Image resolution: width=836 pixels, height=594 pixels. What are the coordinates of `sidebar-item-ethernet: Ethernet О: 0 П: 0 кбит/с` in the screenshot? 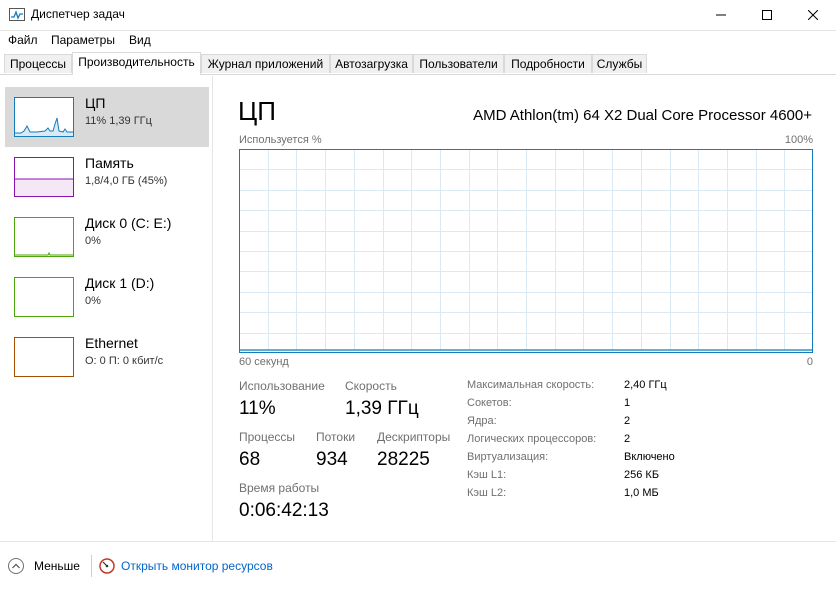 It's located at (107, 357).